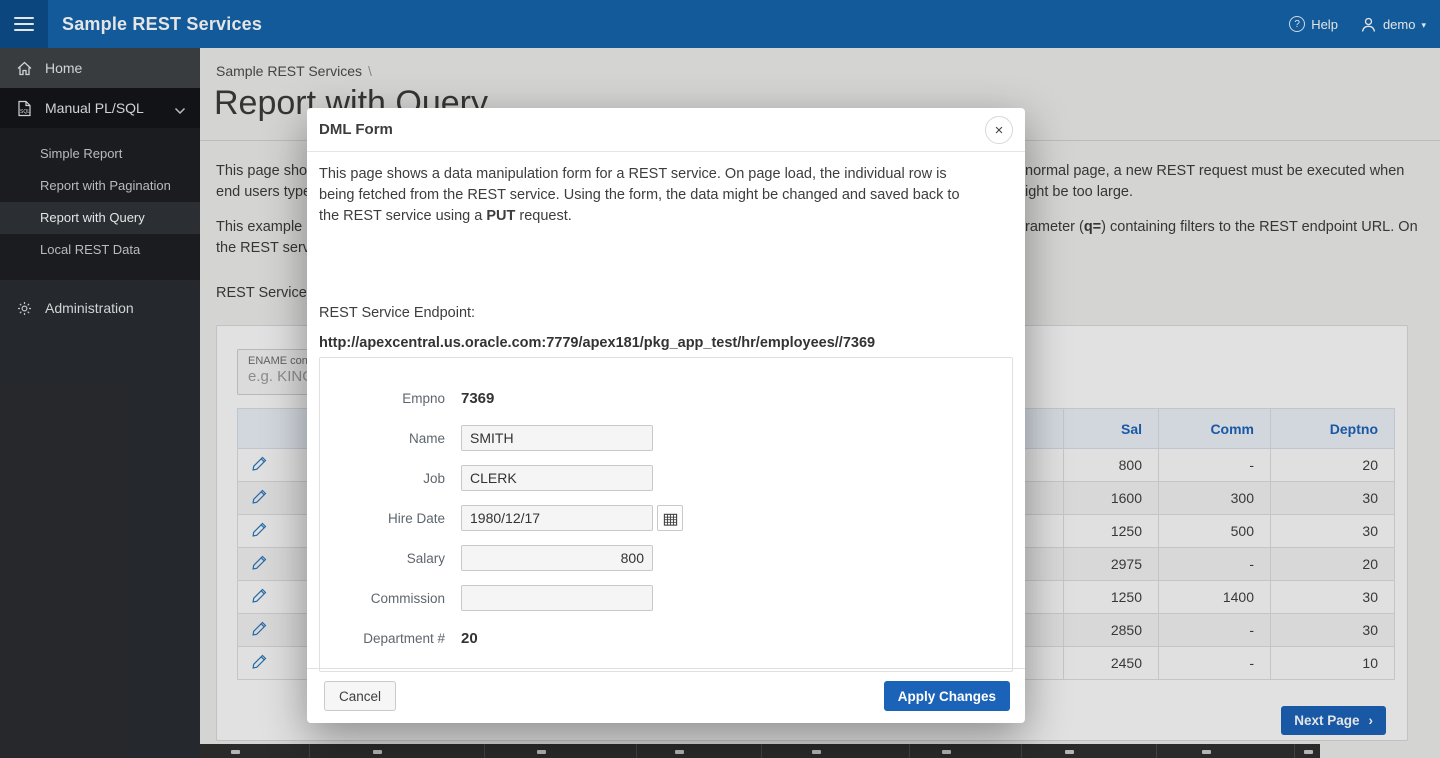  Describe the element at coordinates (557, 438) in the screenshot. I see `name-field` at that location.